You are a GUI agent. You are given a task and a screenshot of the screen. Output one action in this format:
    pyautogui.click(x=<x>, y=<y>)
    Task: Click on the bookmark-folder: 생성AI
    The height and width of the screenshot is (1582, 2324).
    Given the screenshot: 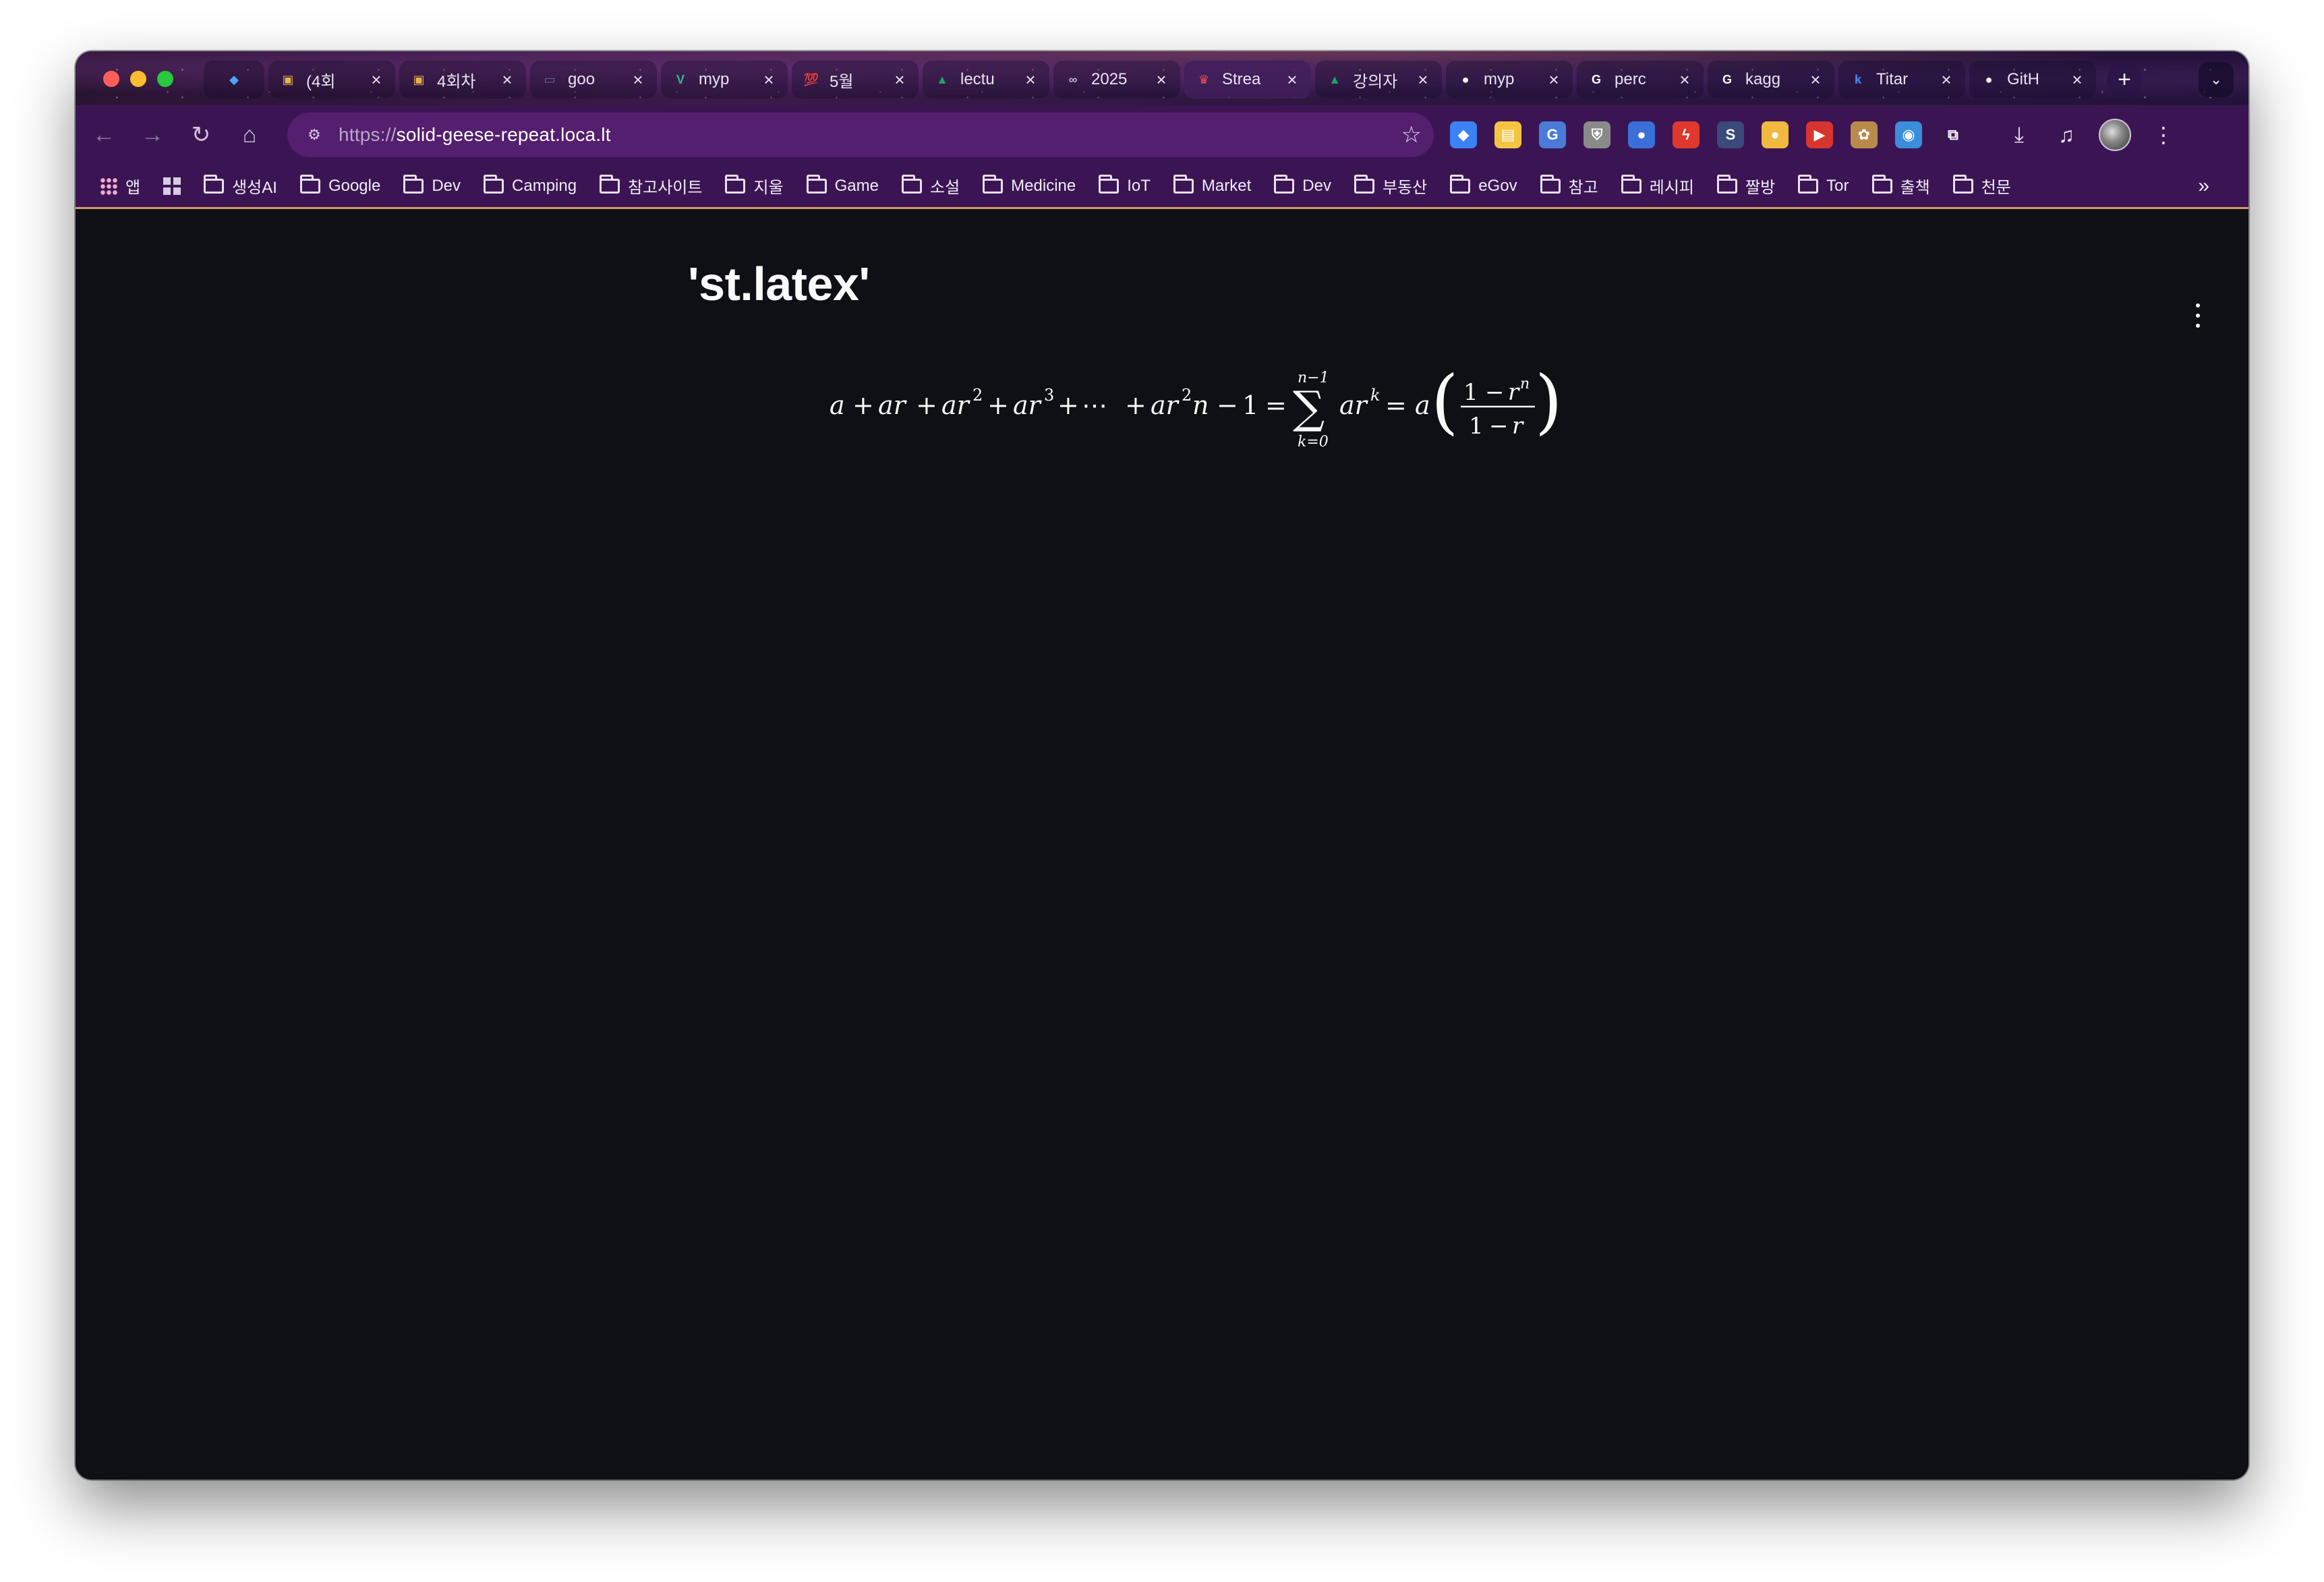 What is the action you would take?
    pyautogui.click(x=240, y=186)
    